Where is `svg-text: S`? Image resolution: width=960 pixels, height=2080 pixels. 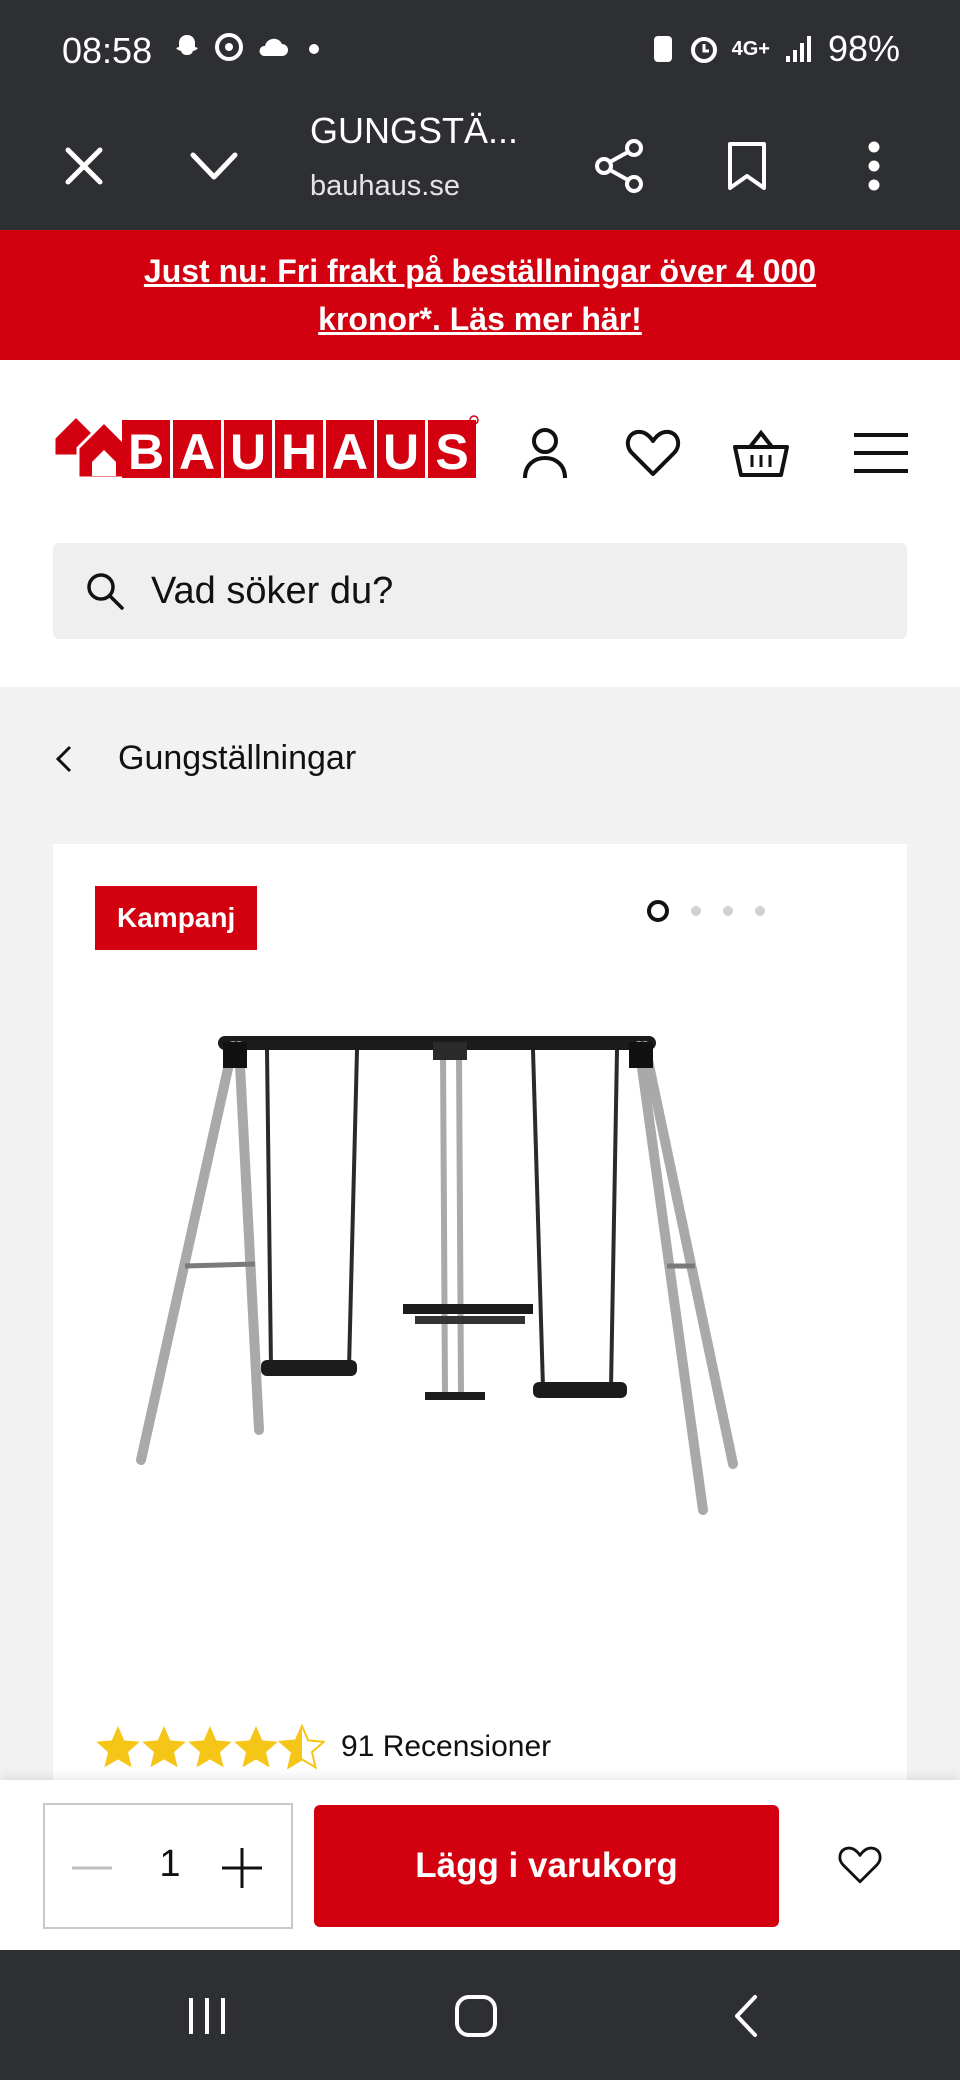
svg-text: S is located at coordinates (451, 452).